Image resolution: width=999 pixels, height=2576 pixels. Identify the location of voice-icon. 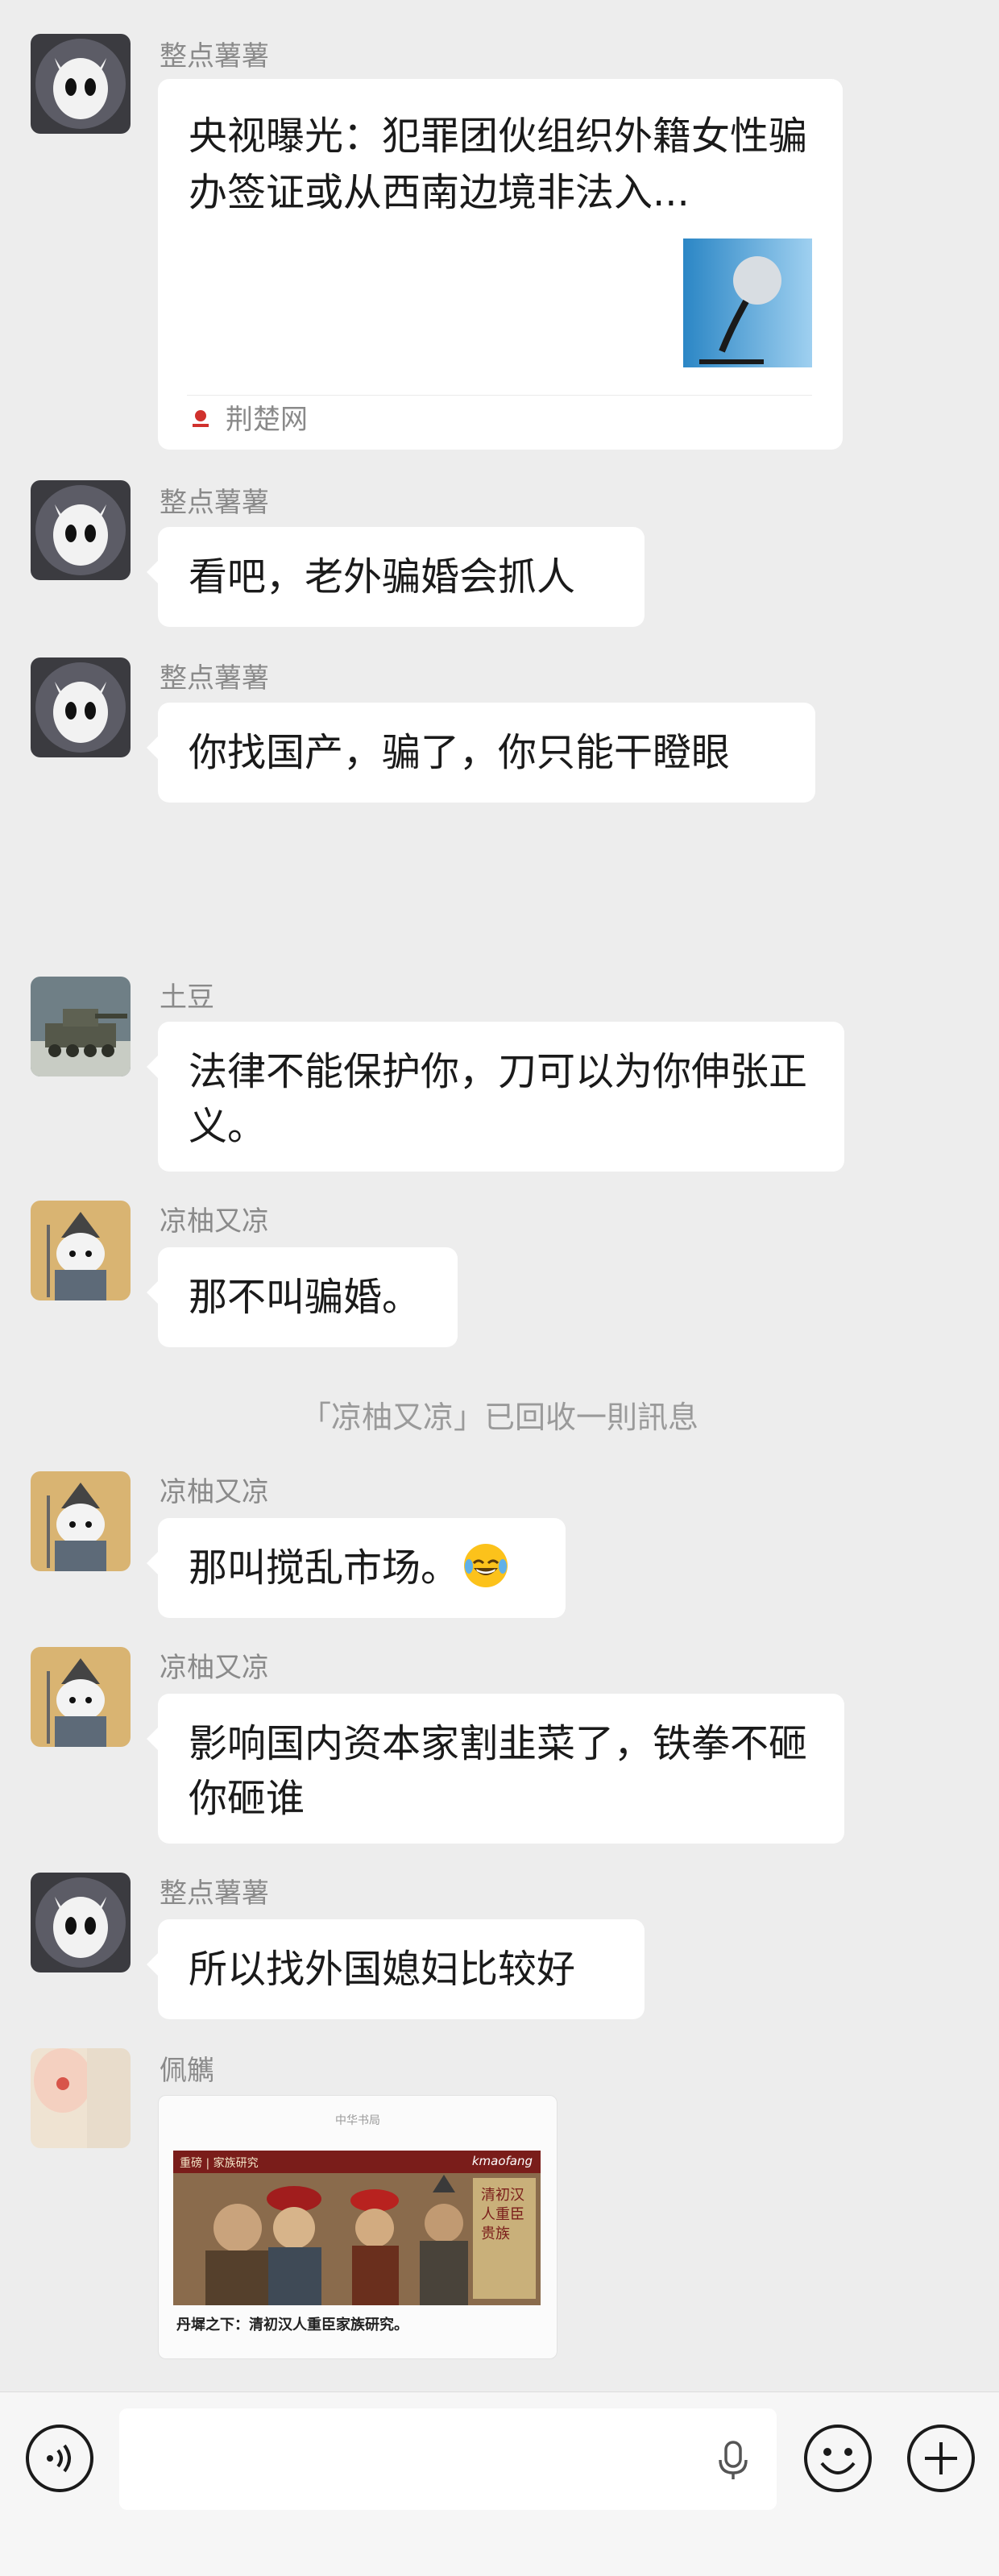
(59, 2458).